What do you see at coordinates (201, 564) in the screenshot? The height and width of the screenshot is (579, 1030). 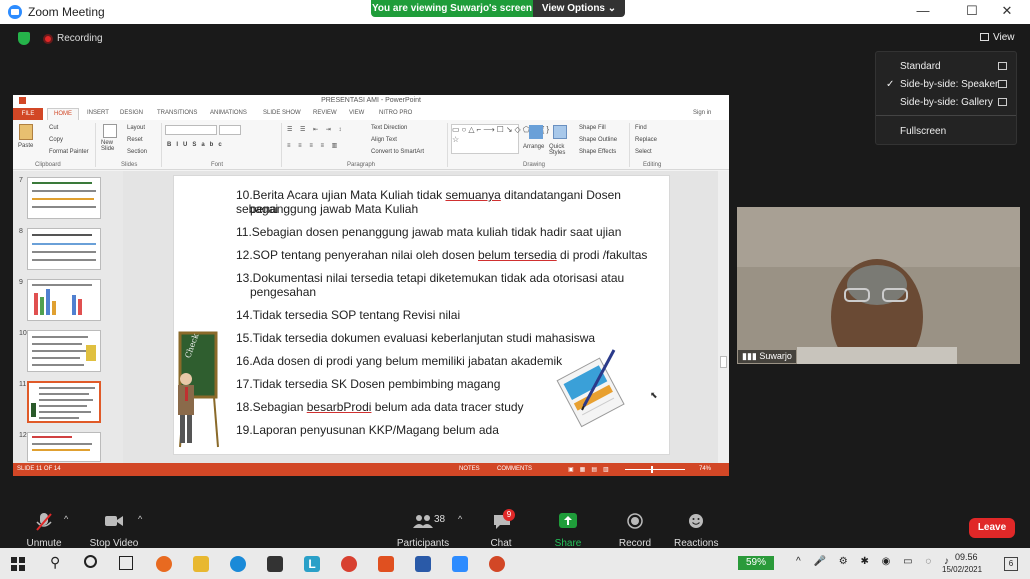 I see `file-explorer-icon` at bounding box center [201, 564].